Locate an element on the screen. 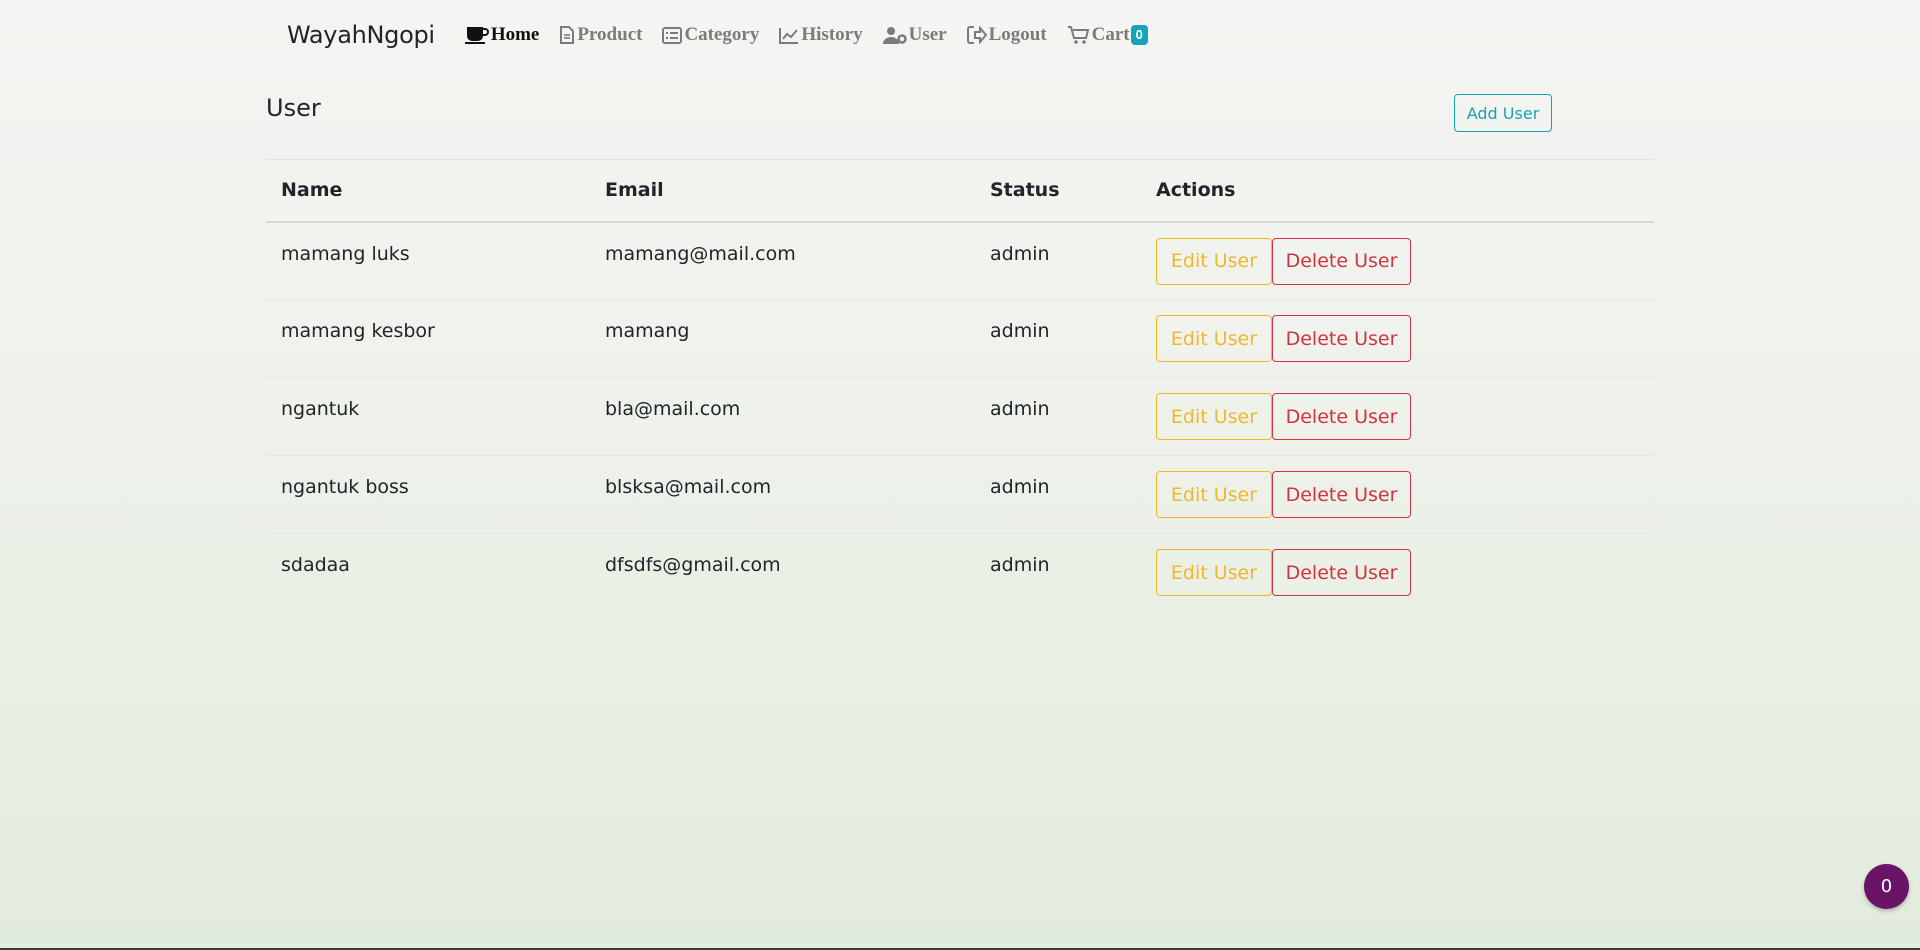  nav-home: Home is located at coordinates (502, 35).